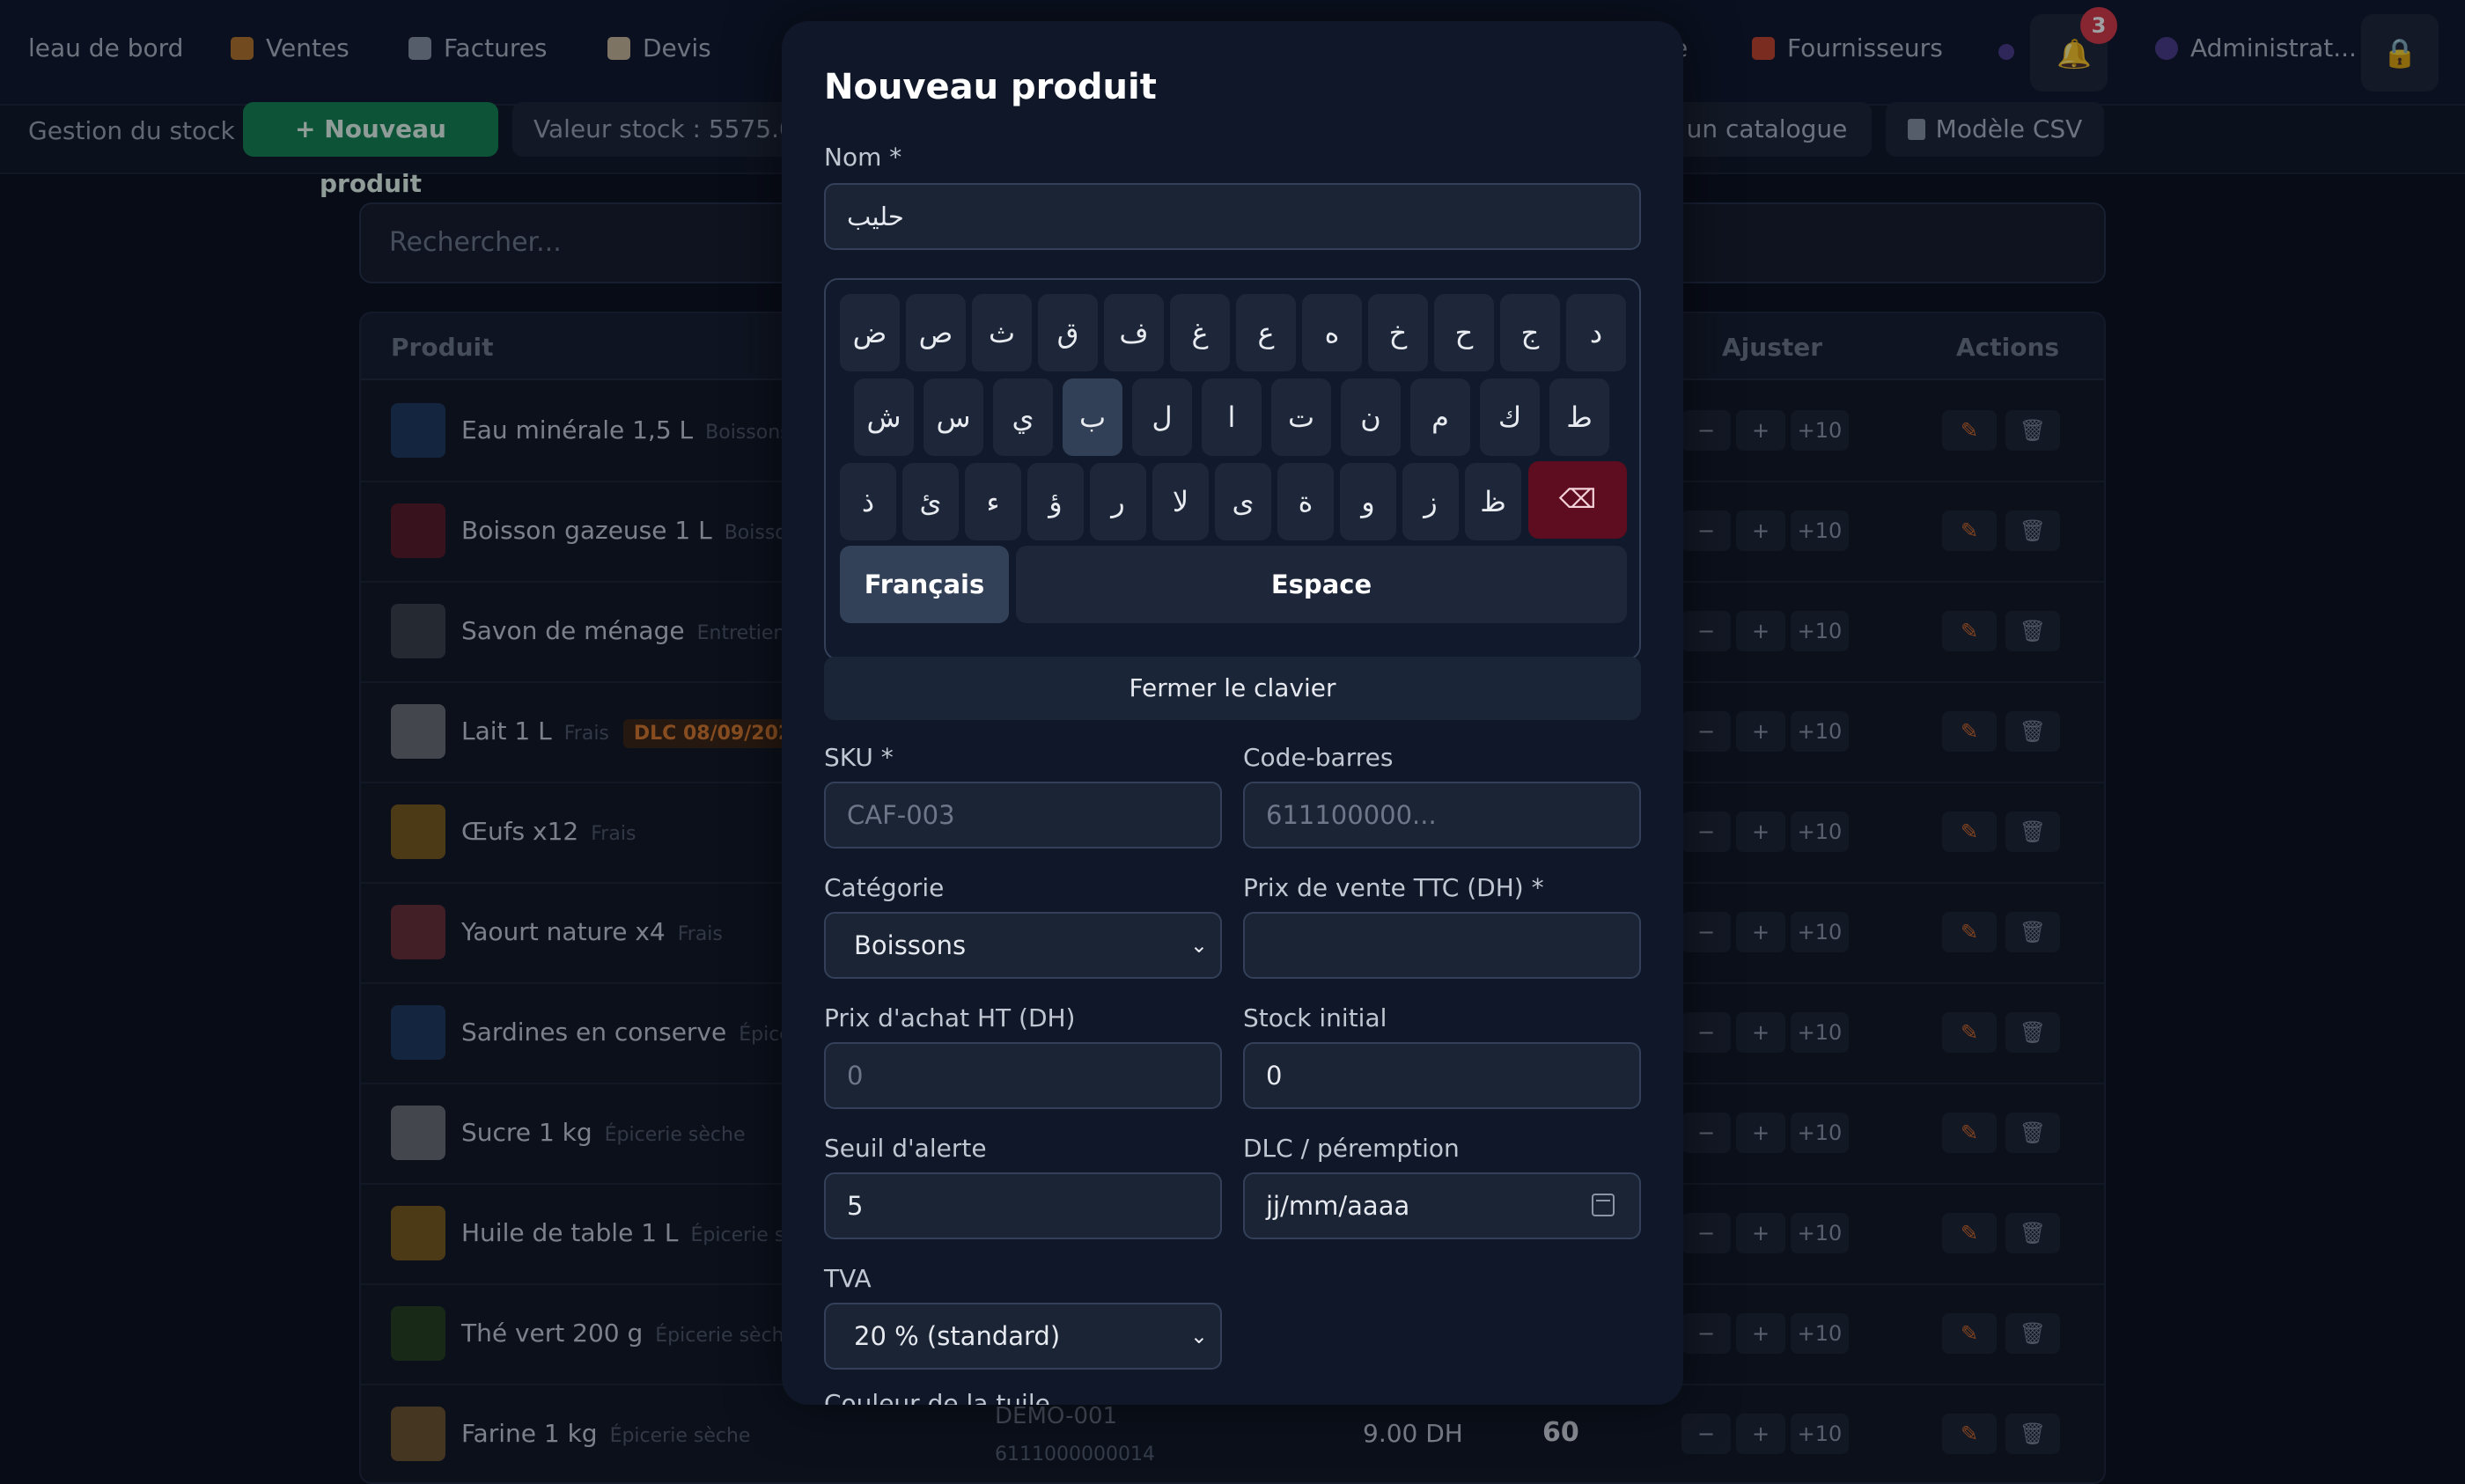  What do you see at coordinates (1023, 417) in the screenshot?
I see `keyboard-key: ي` at bounding box center [1023, 417].